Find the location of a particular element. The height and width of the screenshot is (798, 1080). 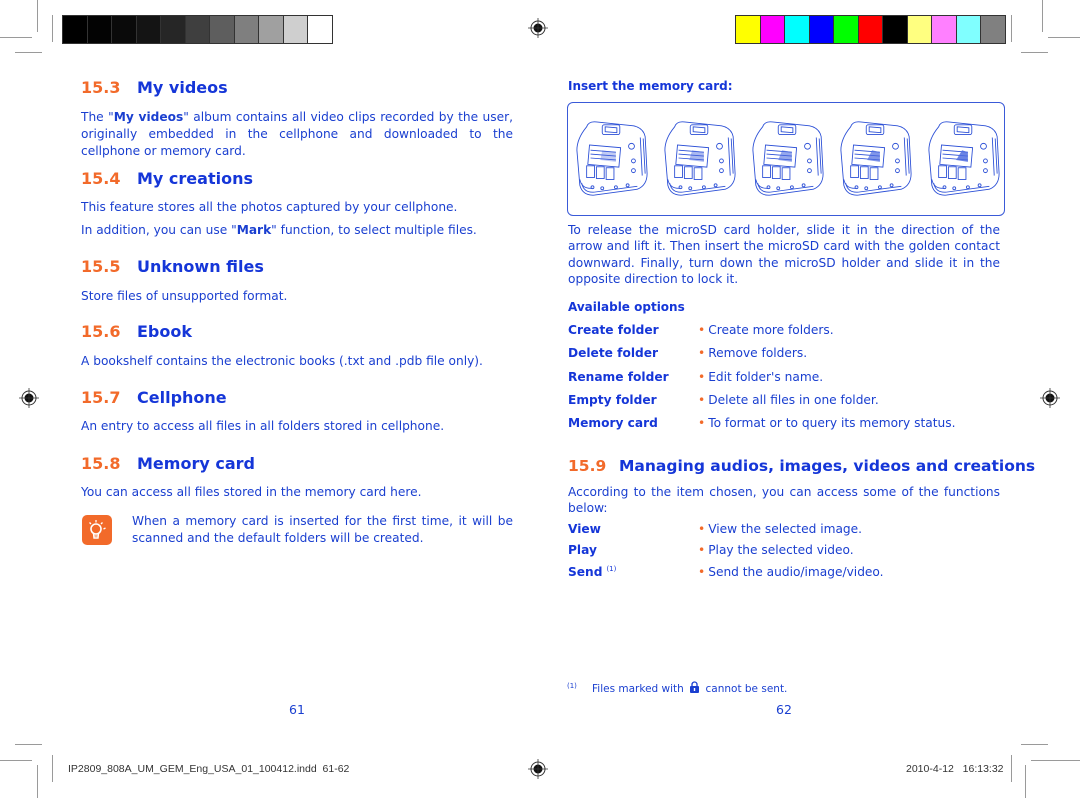

function-label: Send (1) is located at coordinates (592, 572).